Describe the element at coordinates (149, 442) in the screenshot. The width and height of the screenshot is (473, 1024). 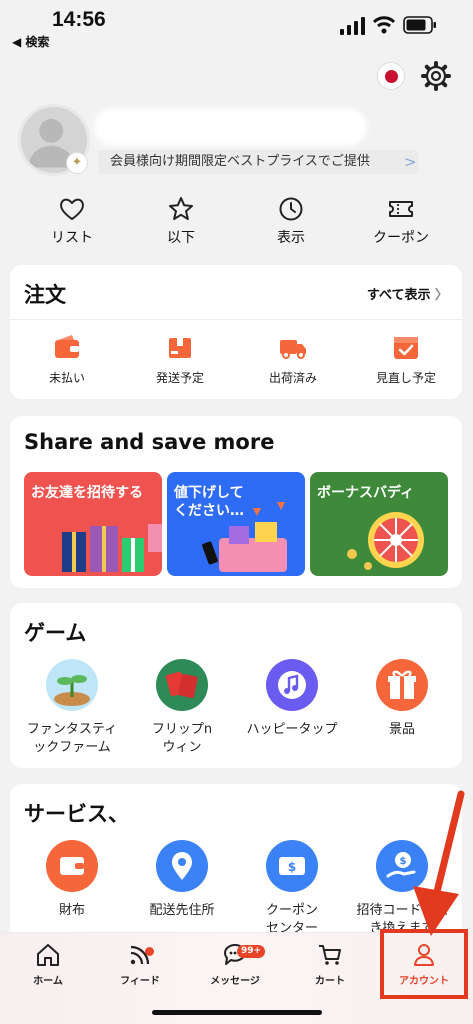
I see `share-title: Share and save more` at that location.